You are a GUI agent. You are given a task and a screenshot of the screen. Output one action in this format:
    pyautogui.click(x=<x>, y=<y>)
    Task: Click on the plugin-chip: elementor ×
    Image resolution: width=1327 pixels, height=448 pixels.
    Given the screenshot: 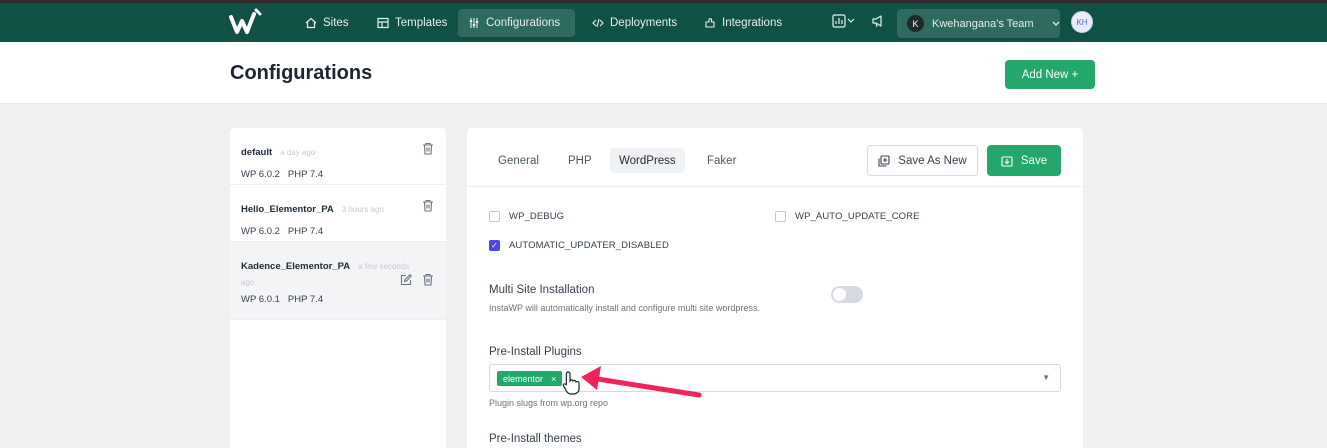 What is the action you would take?
    pyautogui.click(x=530, y=378)
    